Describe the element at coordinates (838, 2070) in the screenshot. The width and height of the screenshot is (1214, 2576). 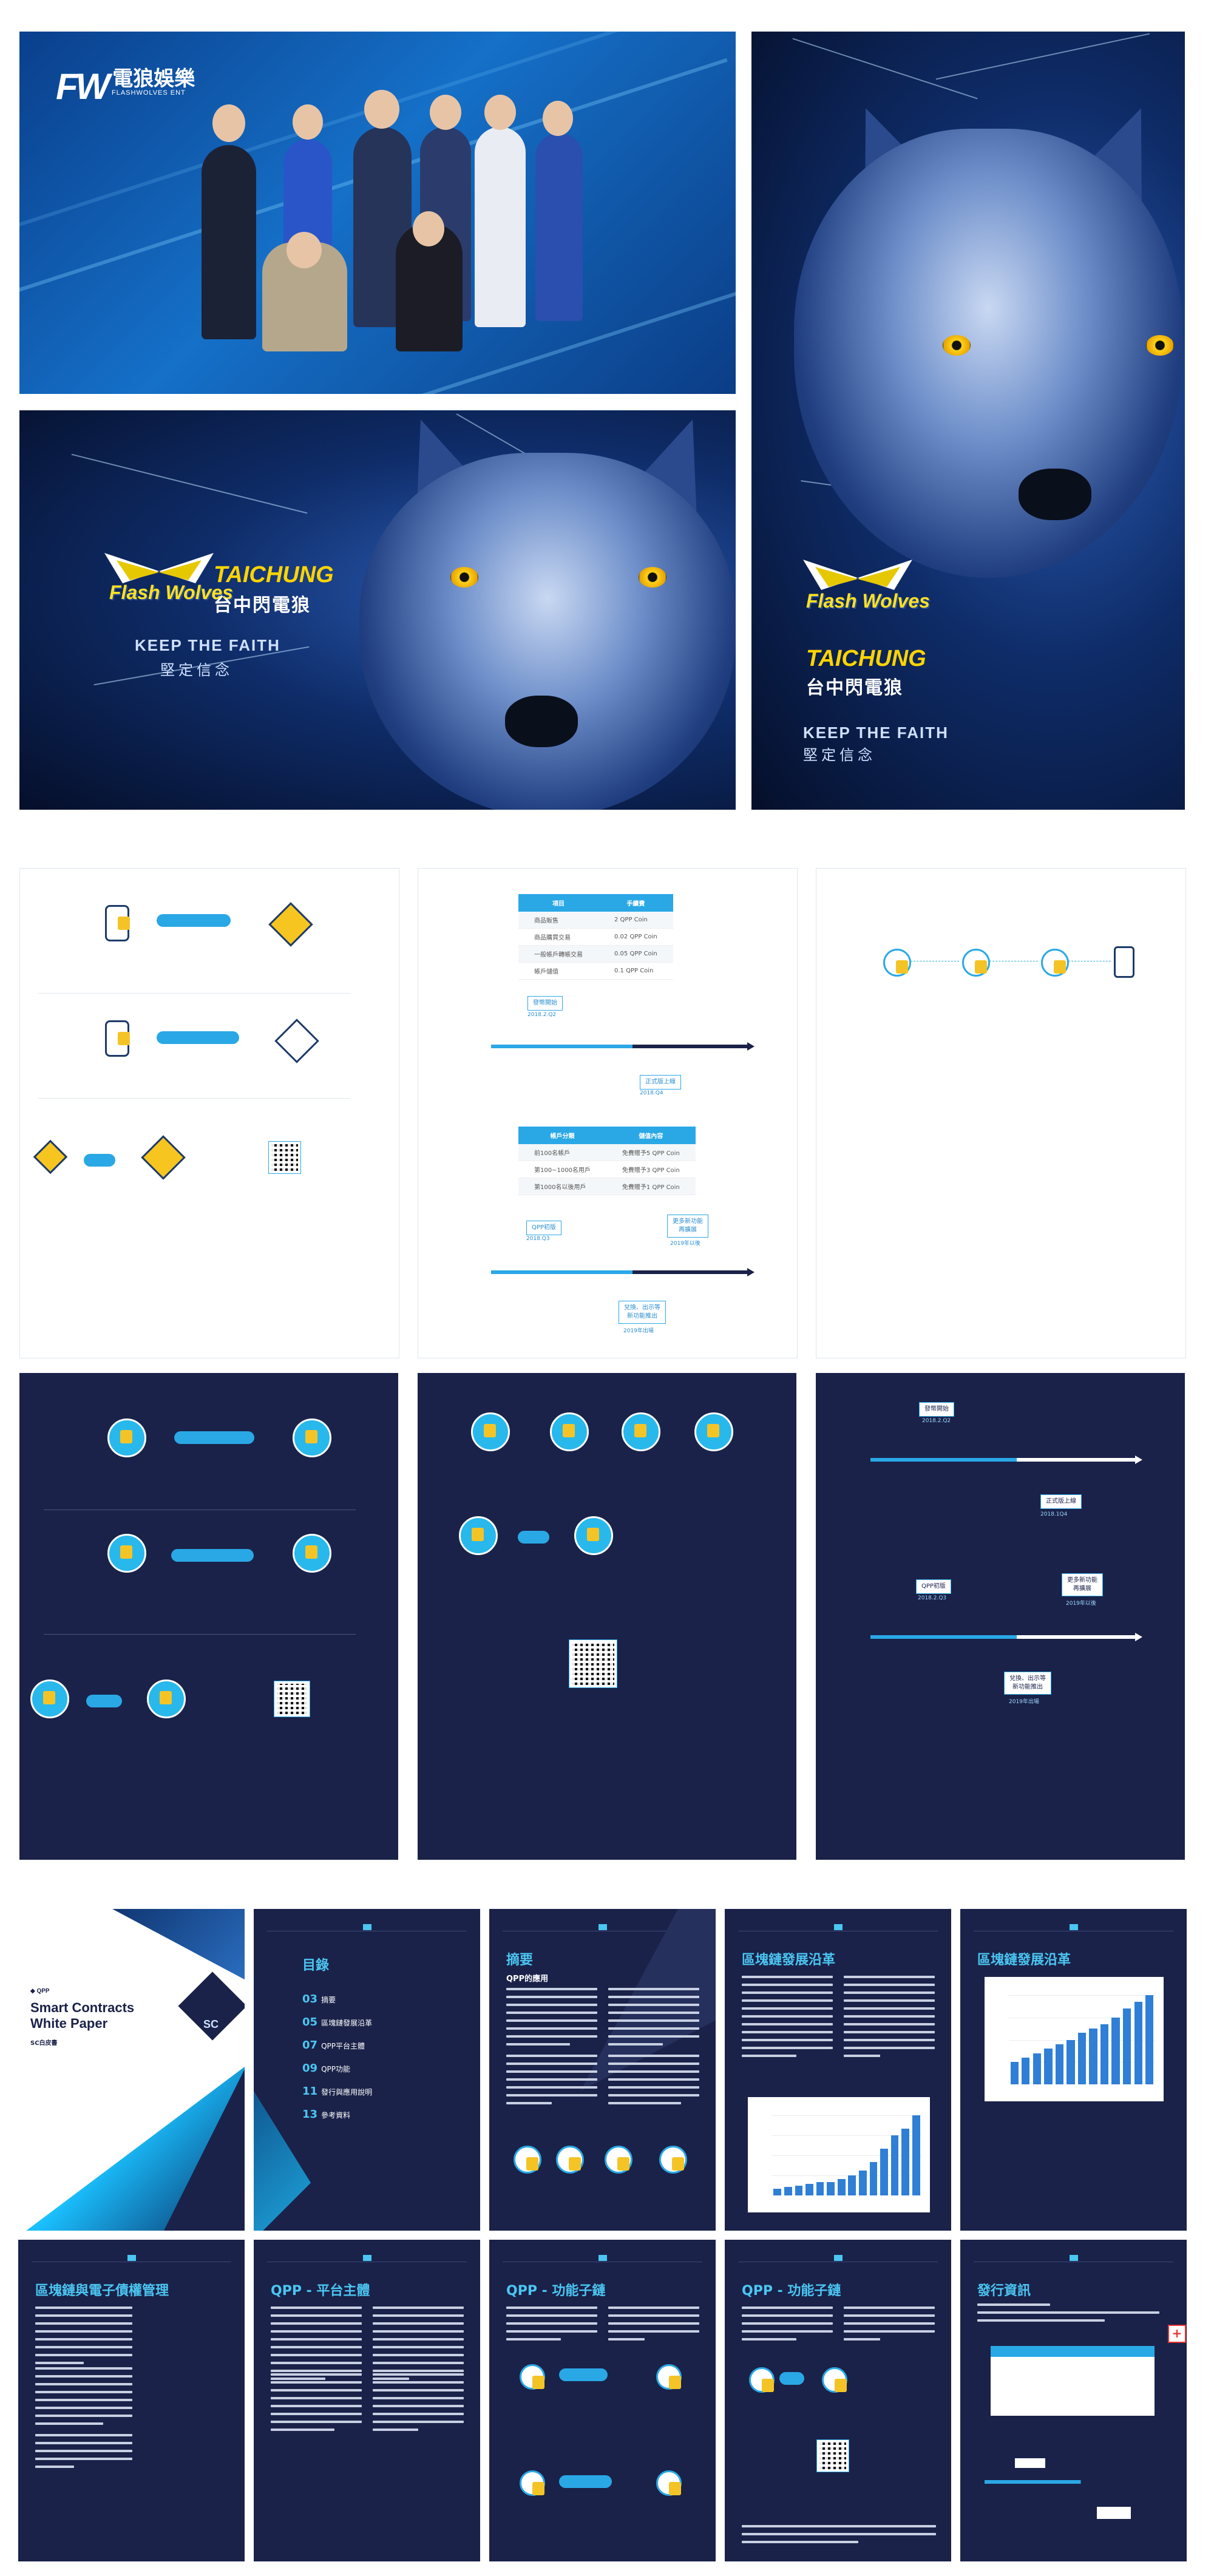
I see `whitepaper-history: 區塊鏈發展沿革` at that location.